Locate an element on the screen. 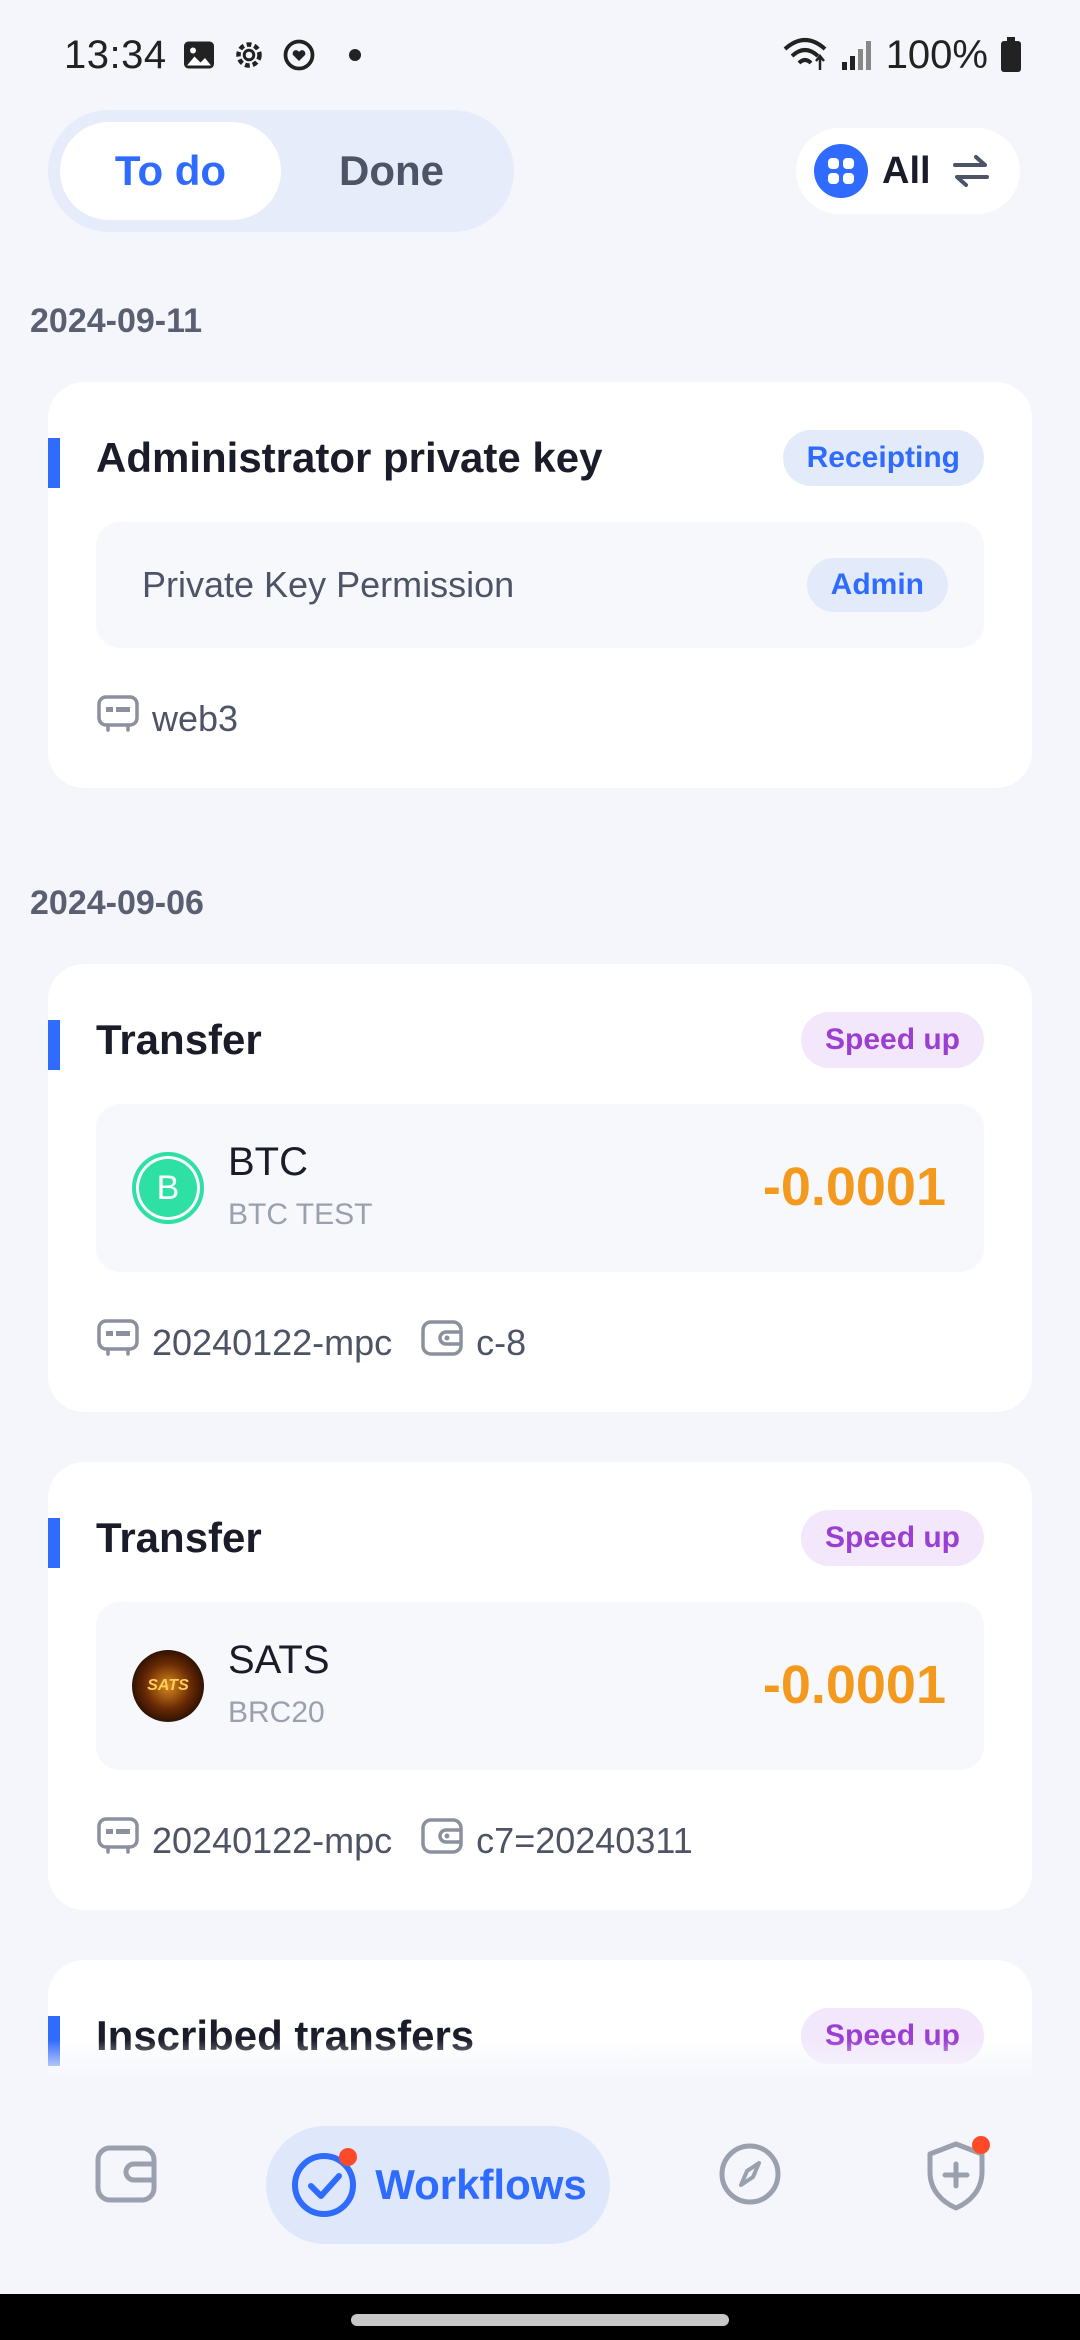  meta-item: c7=20240311 is located at coordinates (556, 1840).